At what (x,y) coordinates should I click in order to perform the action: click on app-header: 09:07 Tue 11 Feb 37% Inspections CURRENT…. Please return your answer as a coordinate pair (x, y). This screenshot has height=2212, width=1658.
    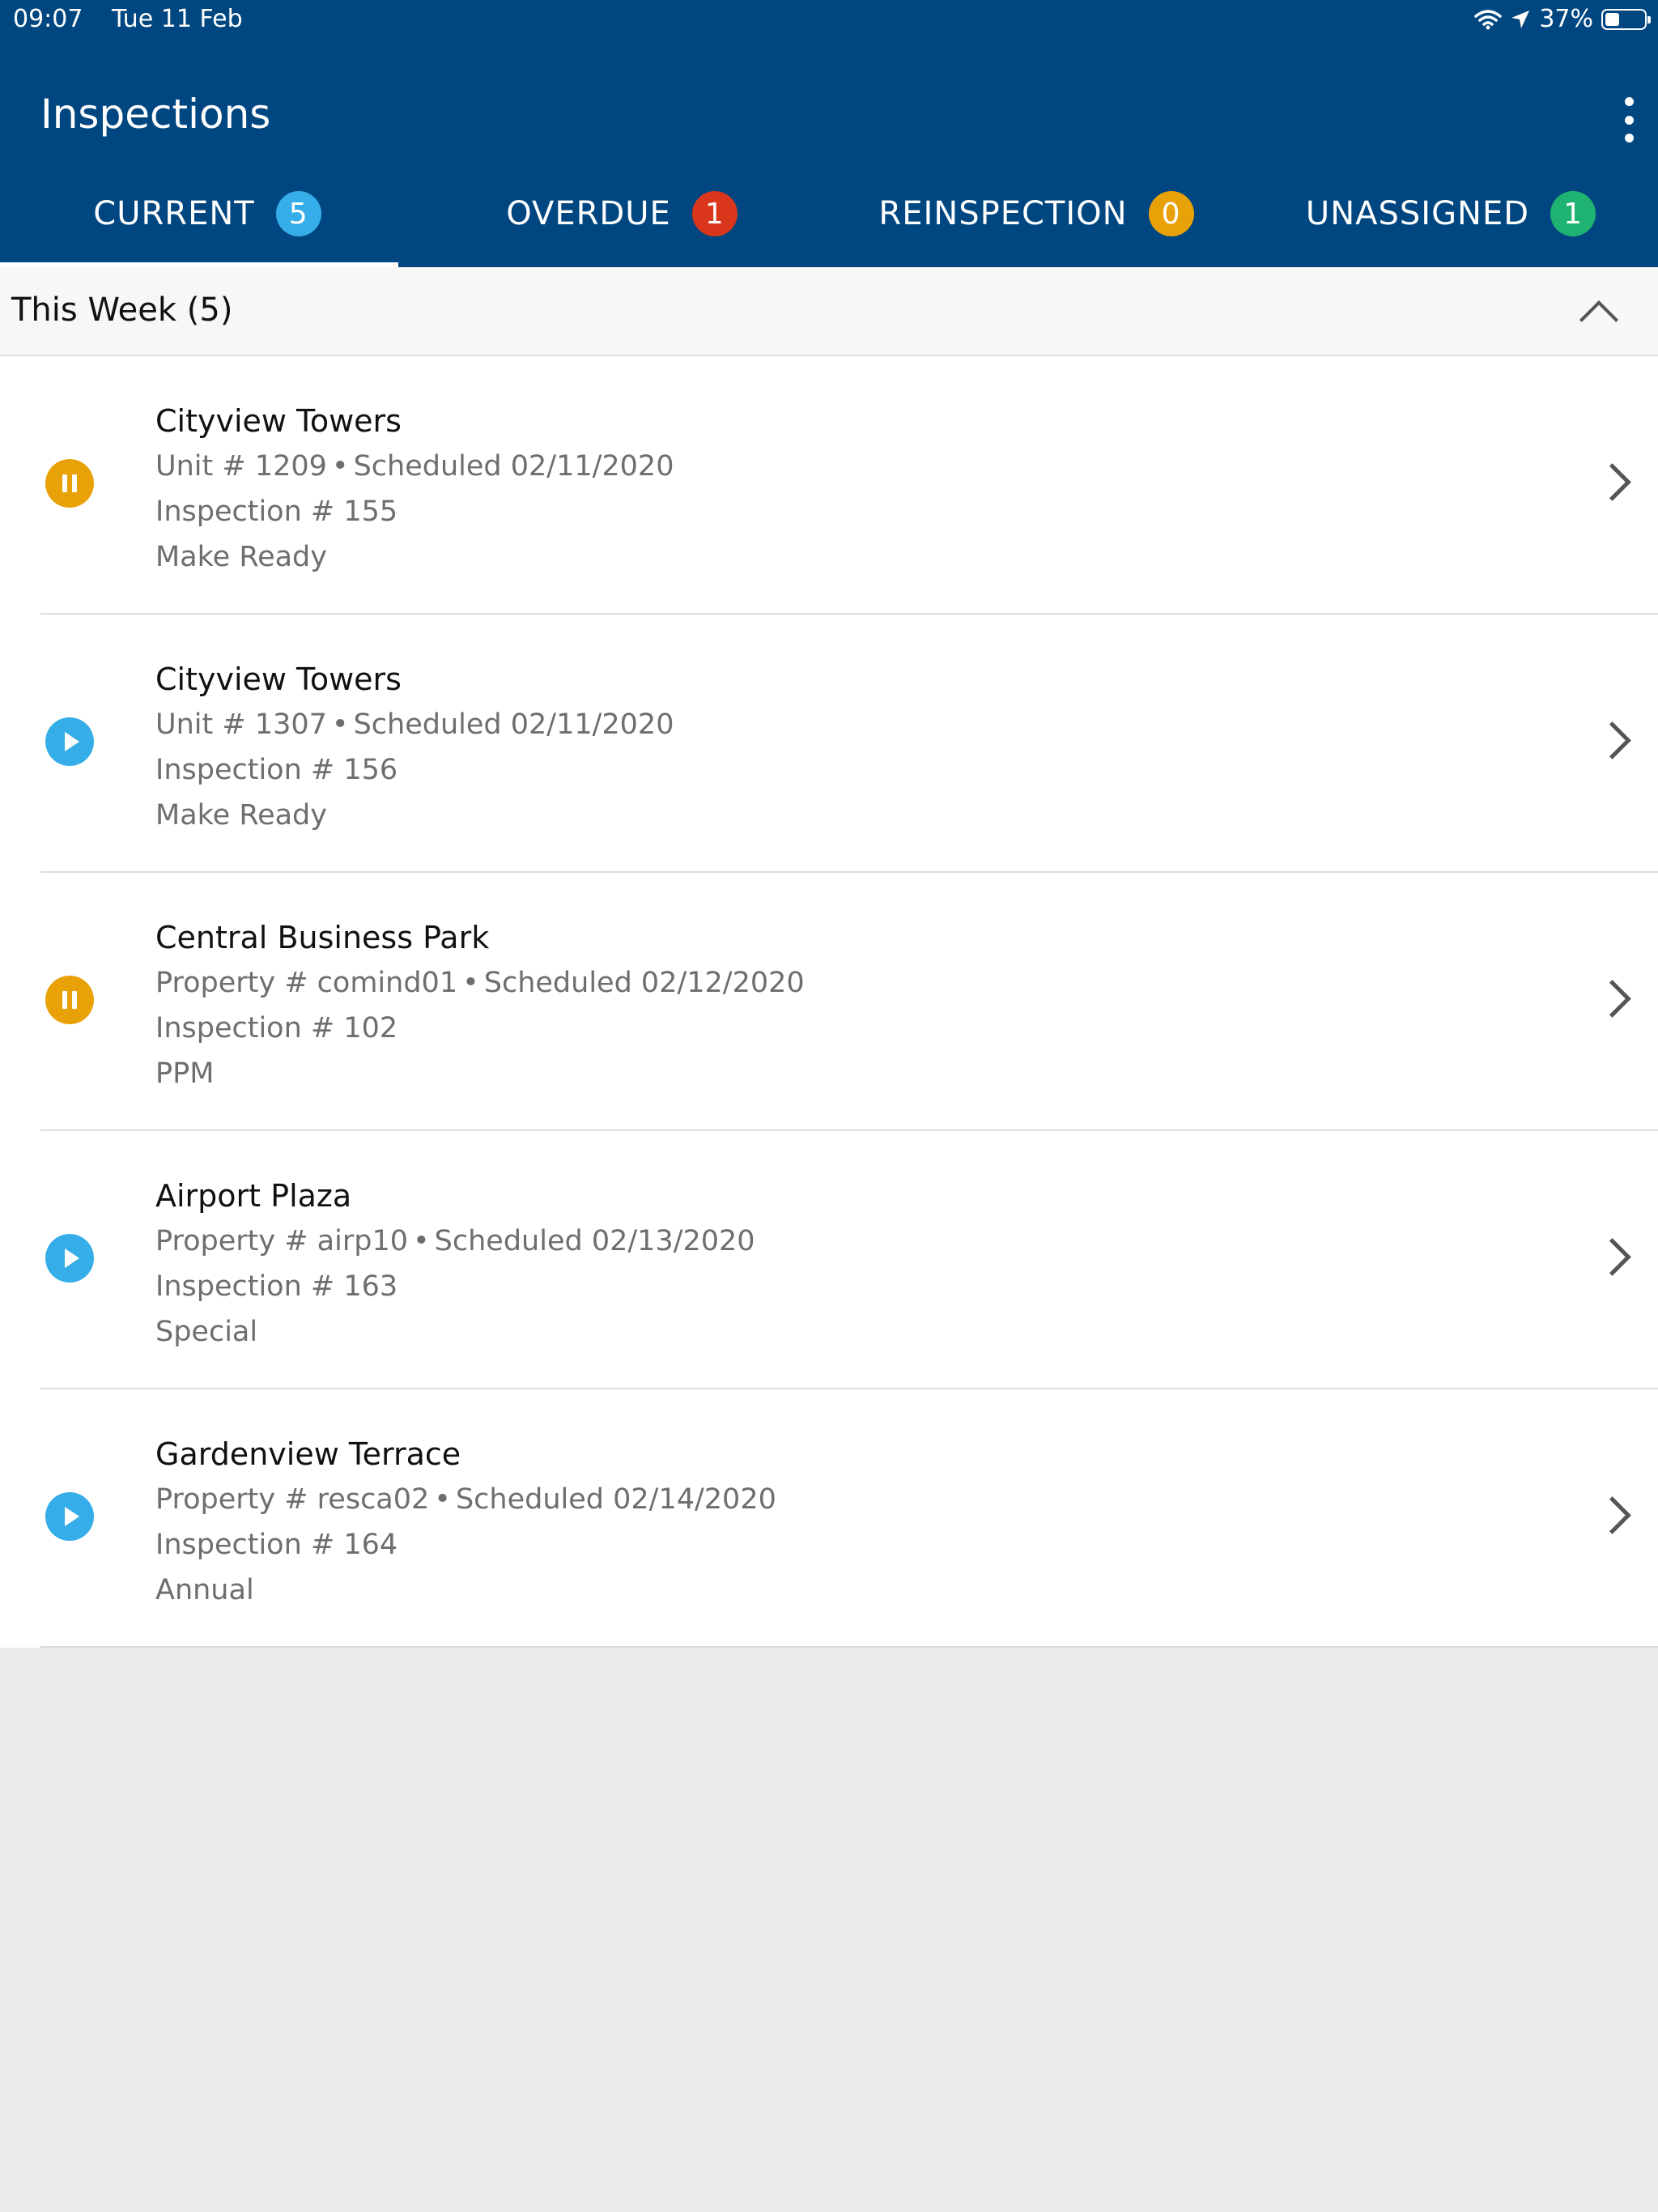
    Looking at the image, I should click on (829, 134).